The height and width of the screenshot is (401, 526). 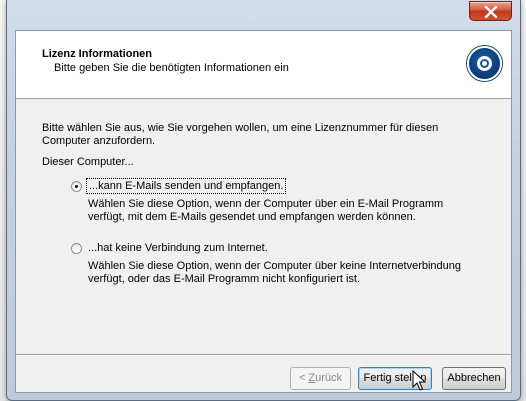 What do you see at coordinates (186, 186) in the screenshot?
I see `option-email-label: ...kann E-Mails senden und empfangen.` at bounding box center [186, 186].